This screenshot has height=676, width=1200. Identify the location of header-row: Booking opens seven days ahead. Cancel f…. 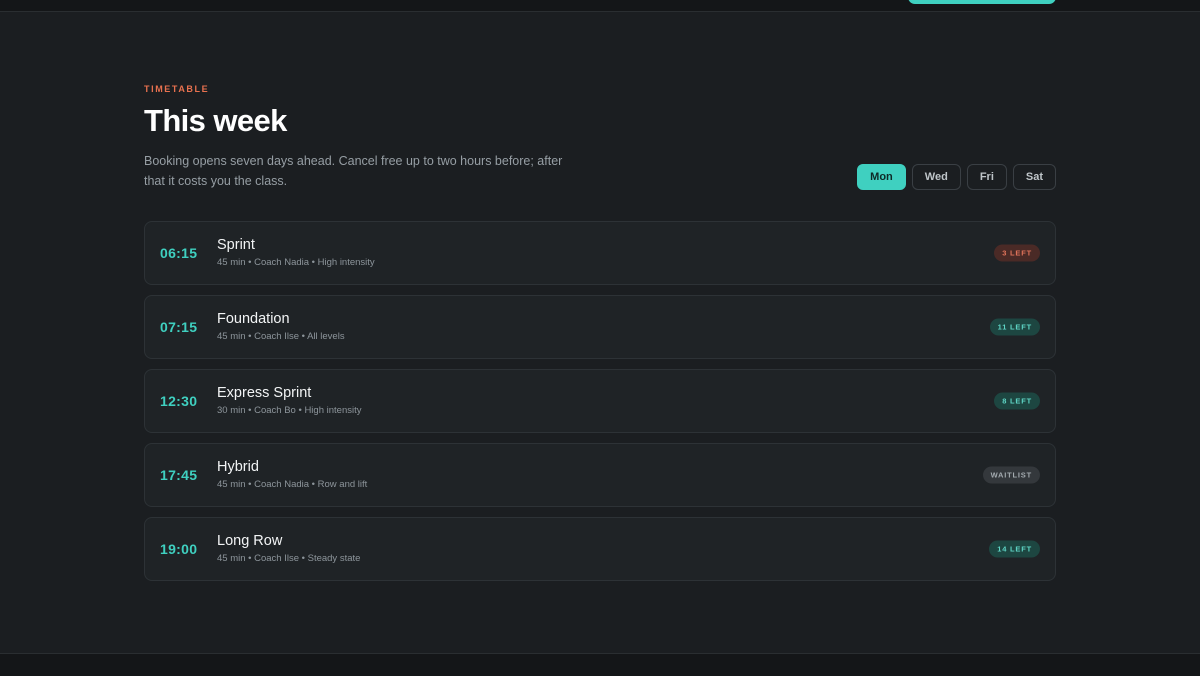
(600, 171).